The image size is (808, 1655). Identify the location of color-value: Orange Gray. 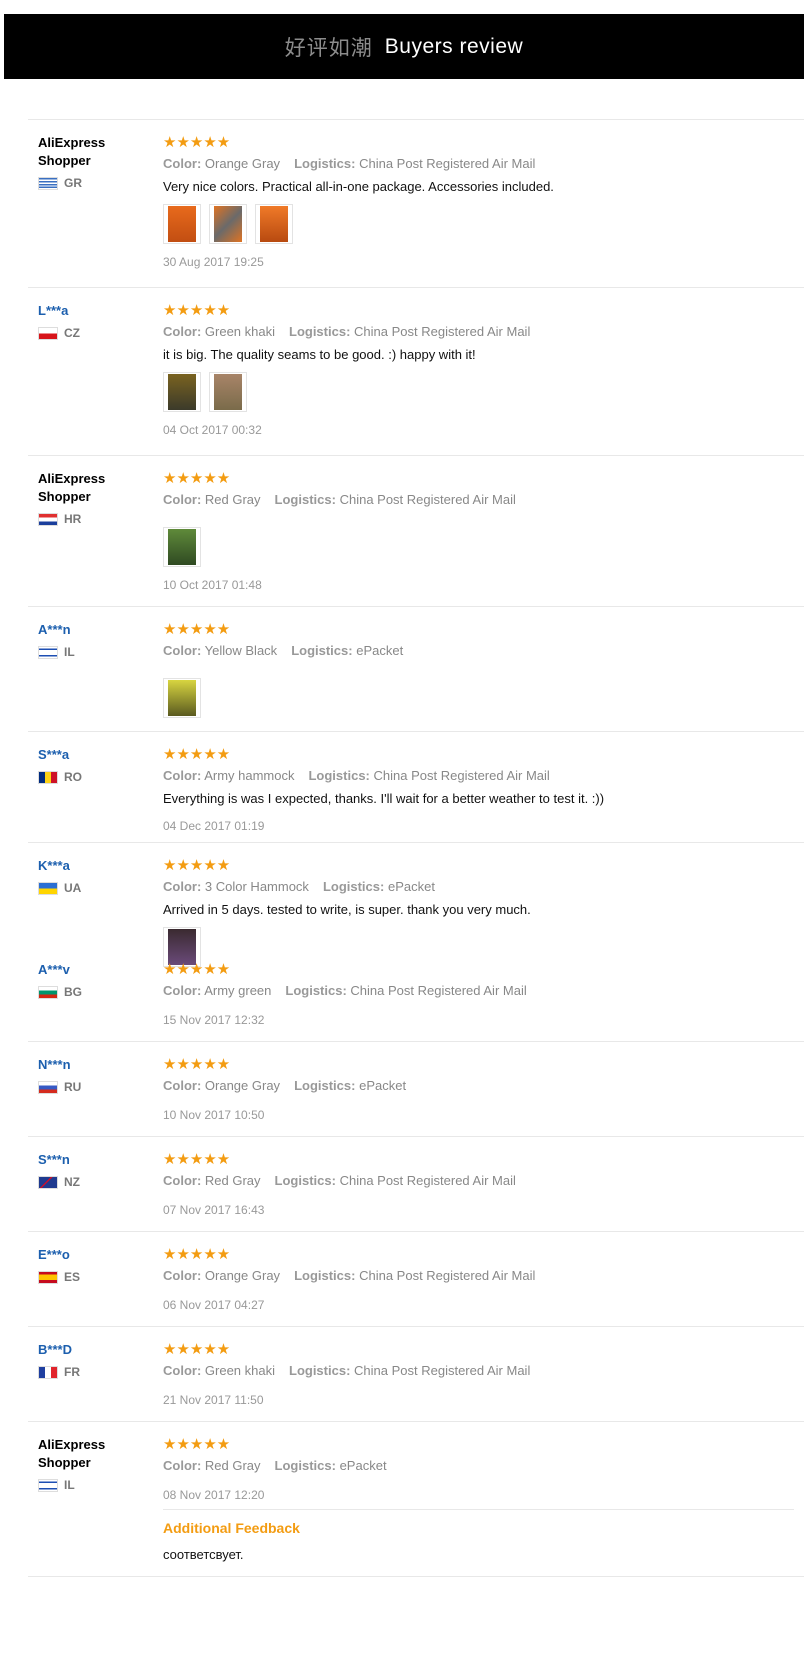
(242, 1275).